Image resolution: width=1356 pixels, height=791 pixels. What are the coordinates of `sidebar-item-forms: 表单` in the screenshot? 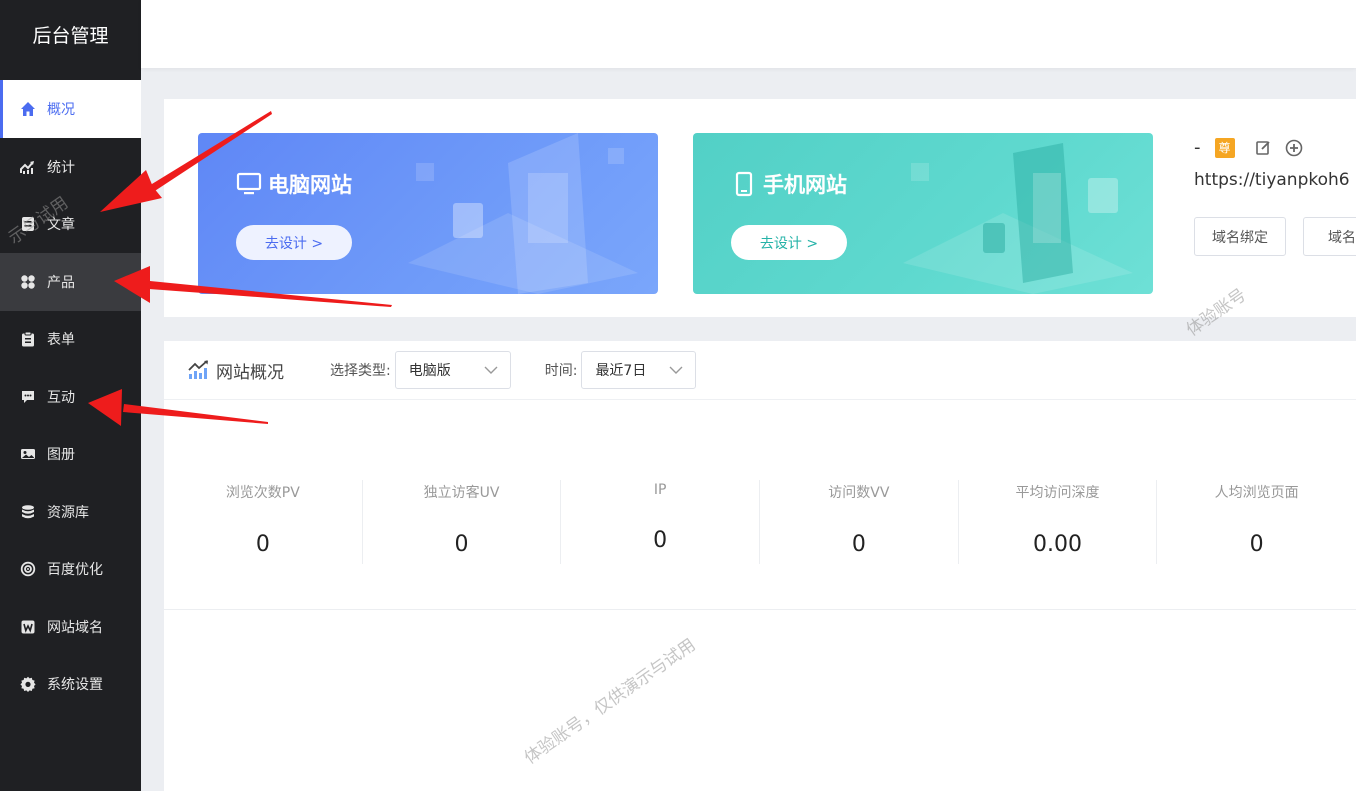 It's located at (70, 340).